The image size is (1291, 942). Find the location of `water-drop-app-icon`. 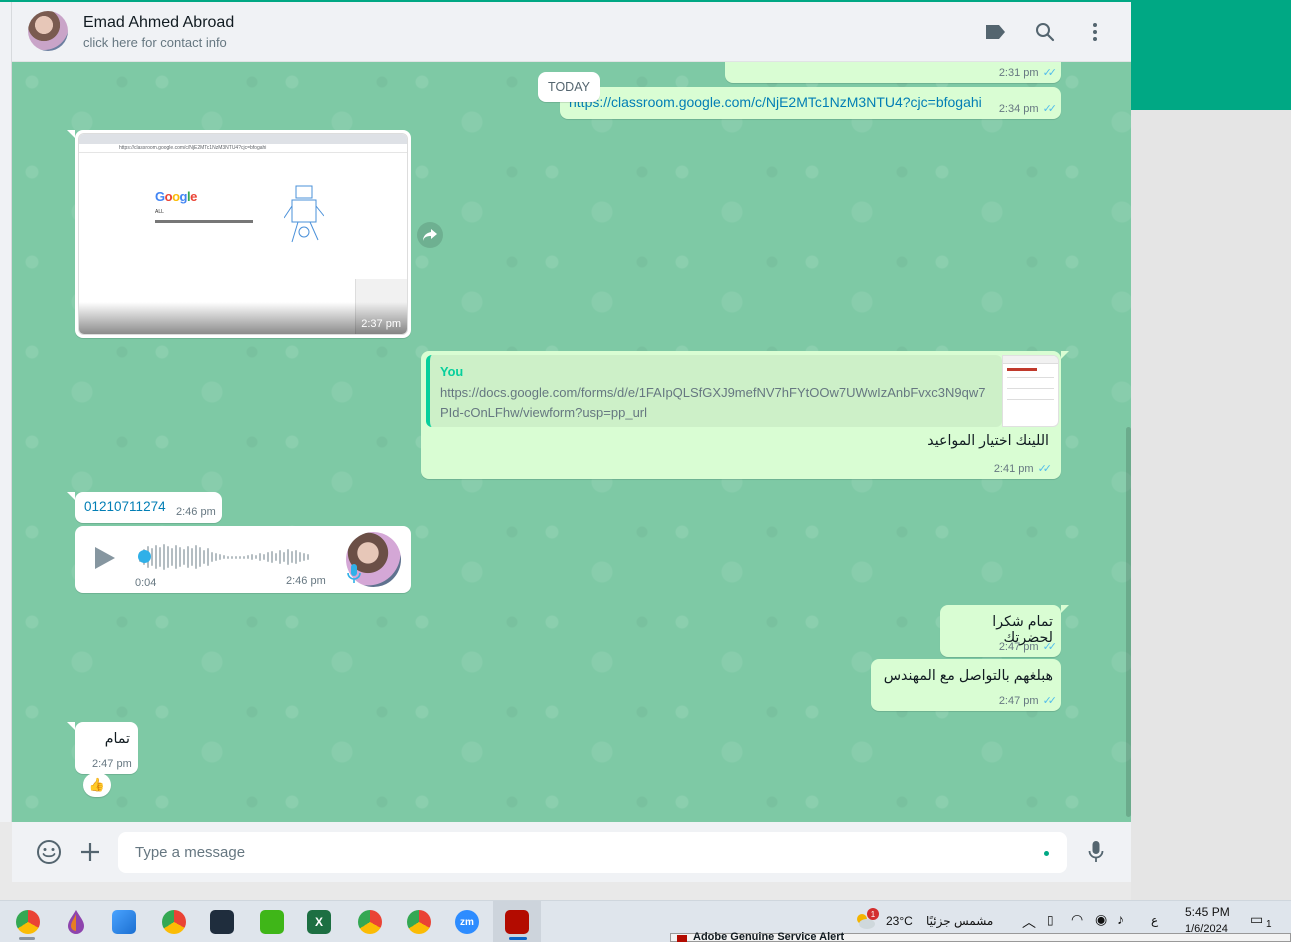

water-drop-app-icon is located at coordinates (76, 922).